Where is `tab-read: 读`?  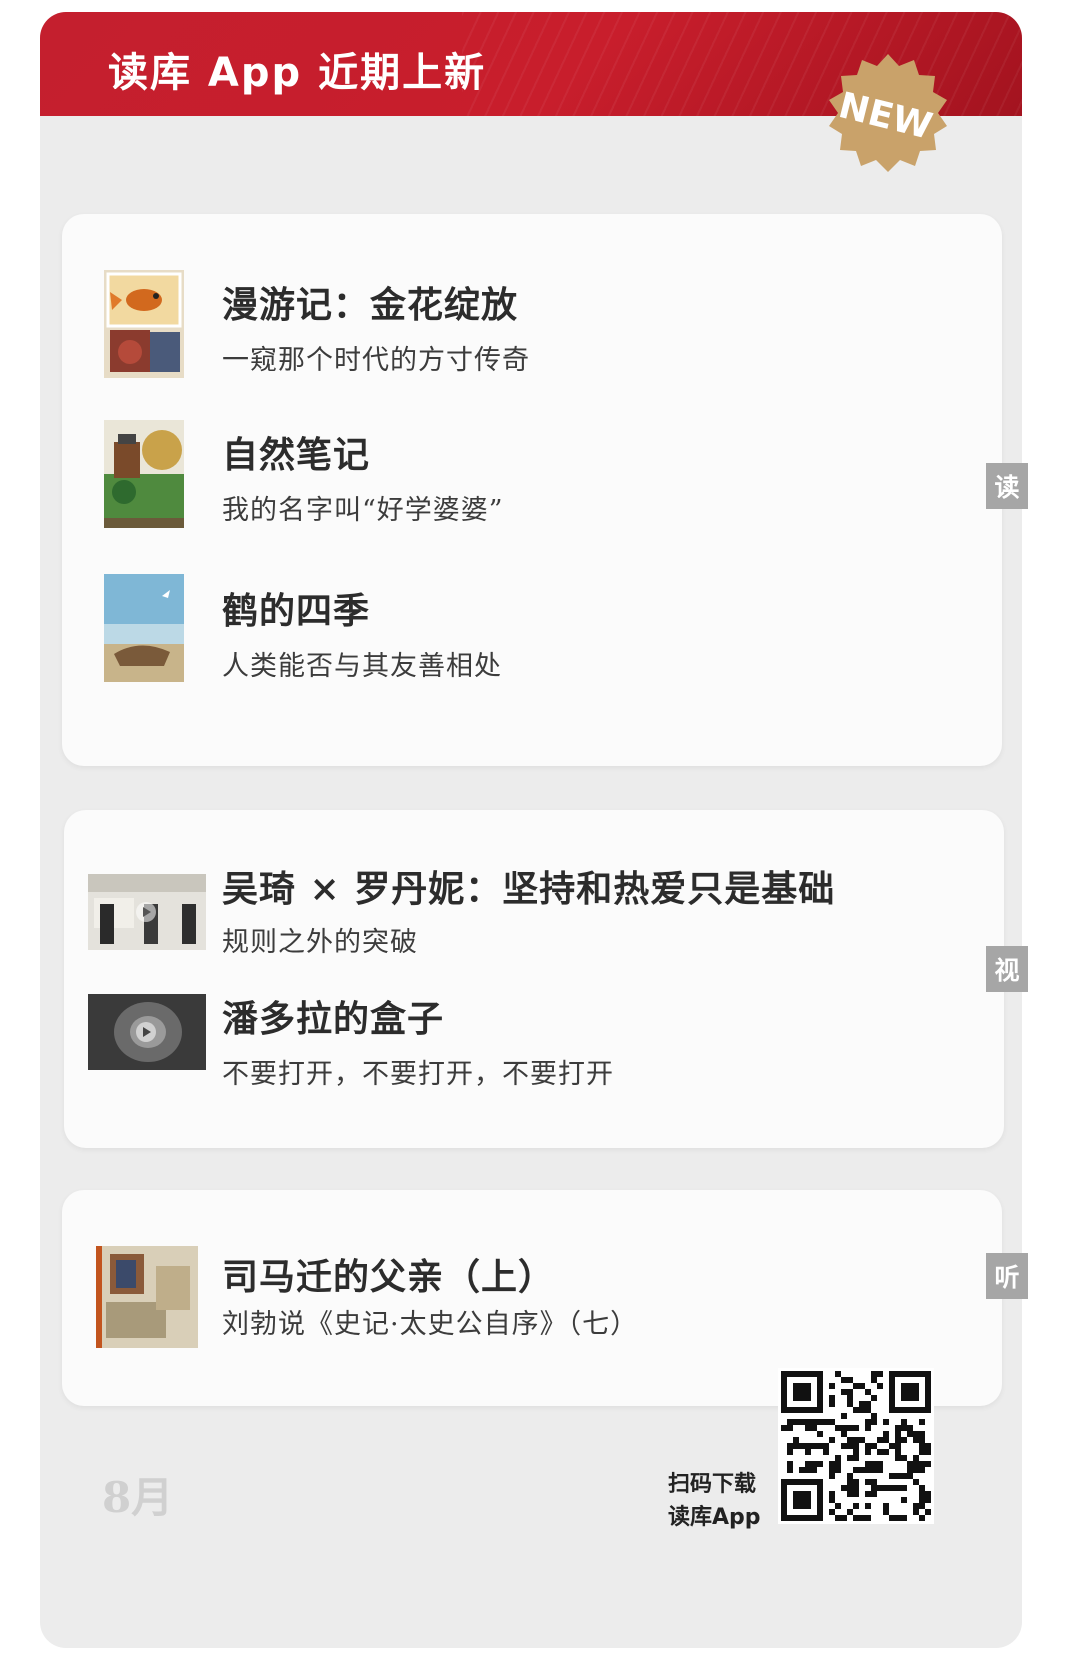 tab-read: 读 is located at coordinates (1007, 486).